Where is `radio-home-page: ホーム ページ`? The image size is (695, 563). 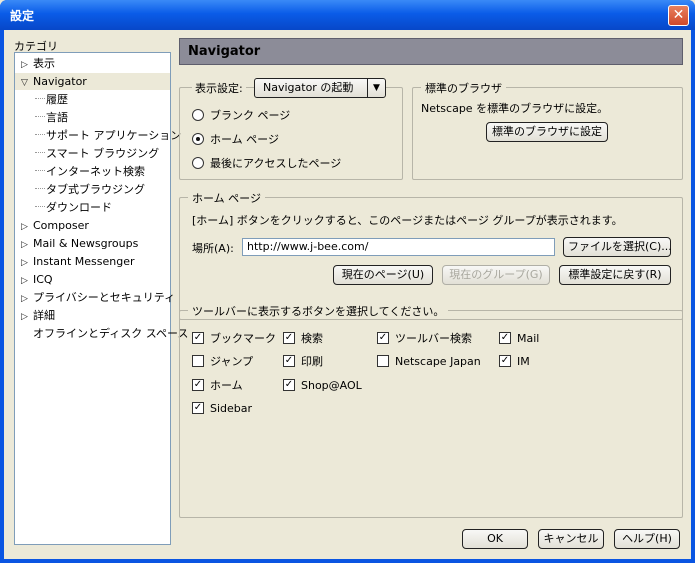 radio-home-page: ホーム ページ is located at coordinates (235, 140).